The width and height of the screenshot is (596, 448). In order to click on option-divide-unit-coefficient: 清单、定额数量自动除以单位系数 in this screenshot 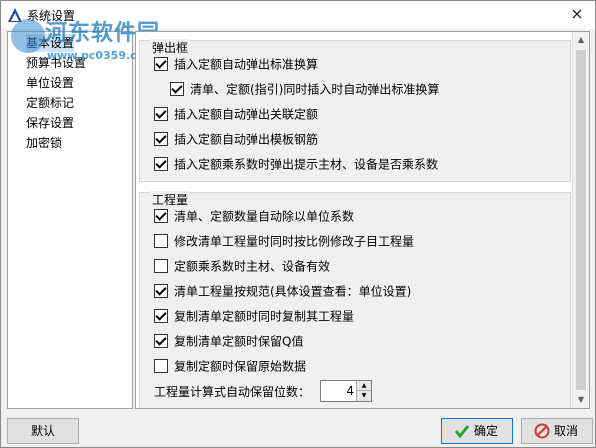, I will do `click(254, 216)`.